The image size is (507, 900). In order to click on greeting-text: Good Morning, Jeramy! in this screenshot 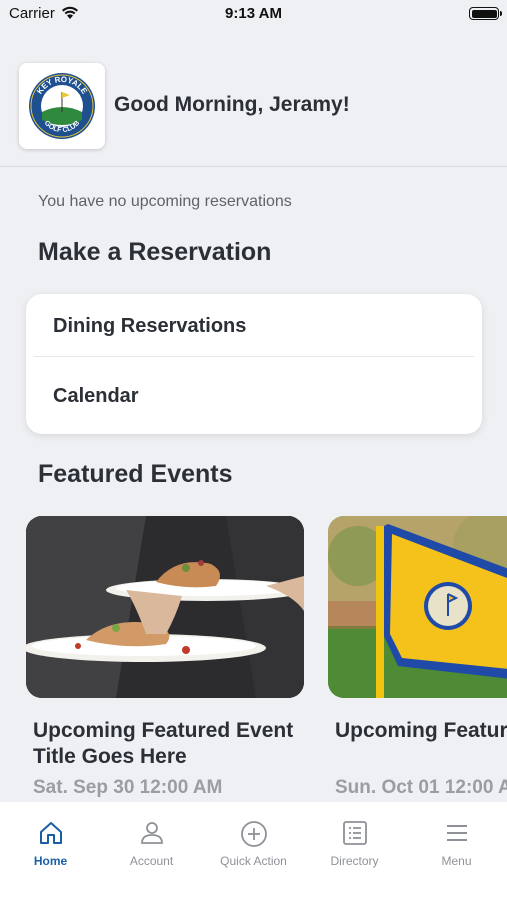, I will do `click(232, 104)`.